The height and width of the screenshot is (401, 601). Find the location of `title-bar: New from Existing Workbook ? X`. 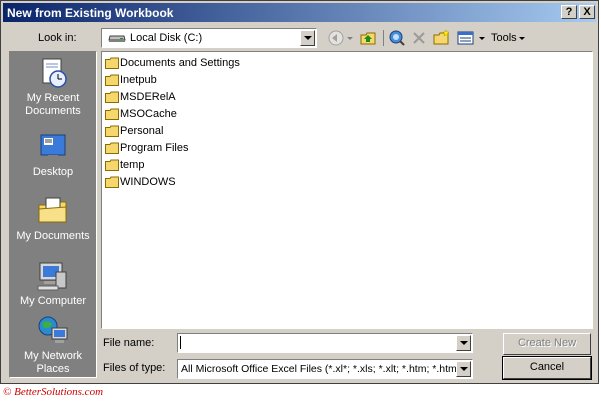

title-bar: New from Existing Workbook ? X is located at coordinates (299, 12).